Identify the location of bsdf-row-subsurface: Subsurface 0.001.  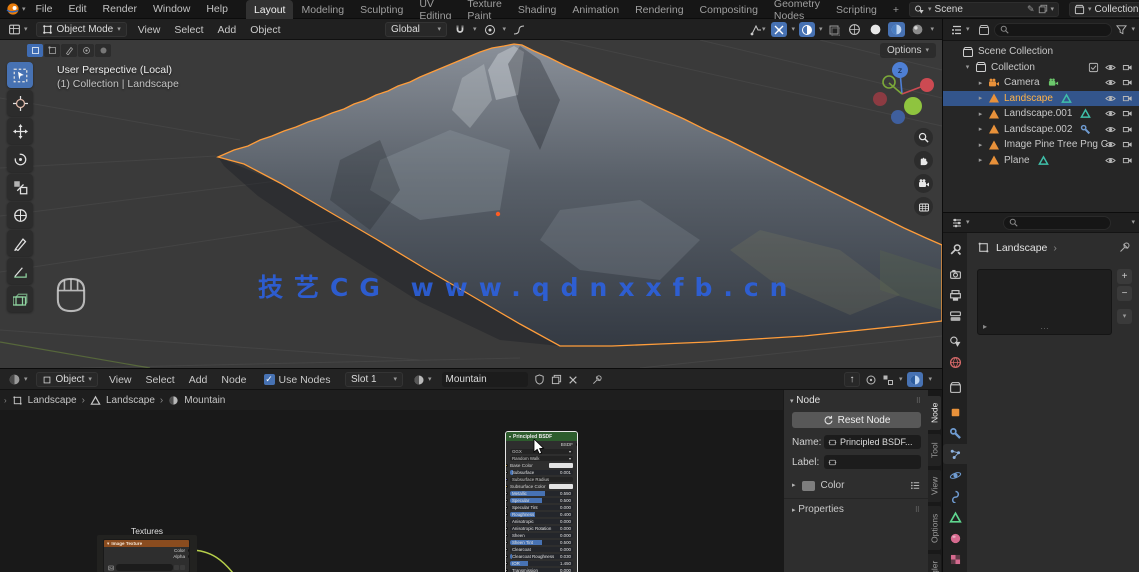
(541, 472).